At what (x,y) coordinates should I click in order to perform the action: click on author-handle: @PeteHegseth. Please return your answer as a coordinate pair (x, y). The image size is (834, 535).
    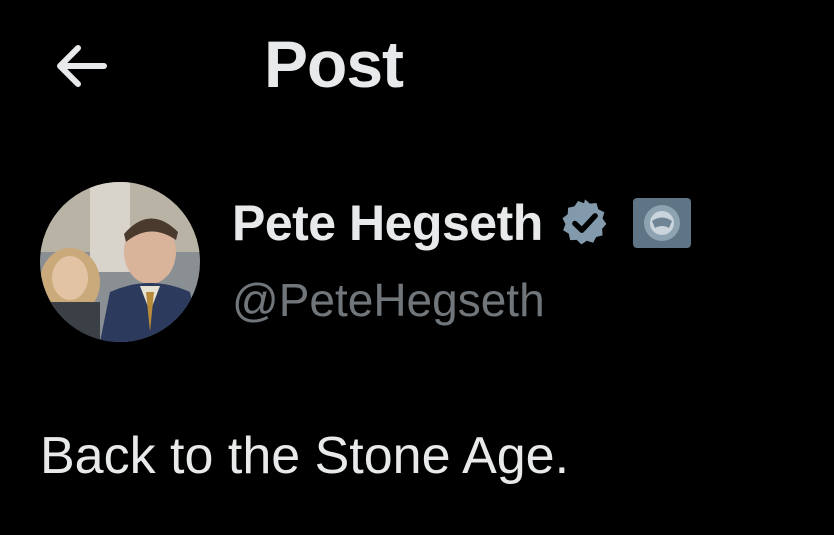
    Looking at the image, I should click on (388, 300).